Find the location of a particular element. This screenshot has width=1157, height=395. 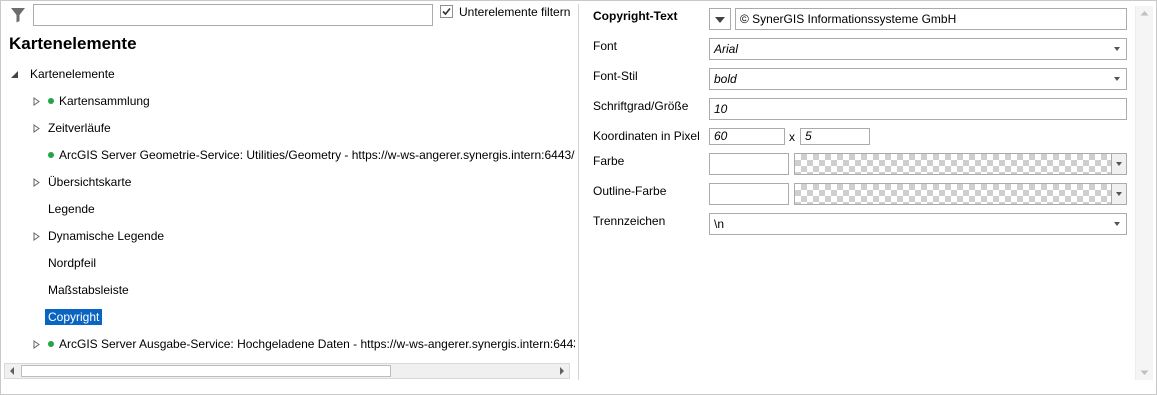

tree-item-label: Nordpfeil is located at coordinates (72, 263).